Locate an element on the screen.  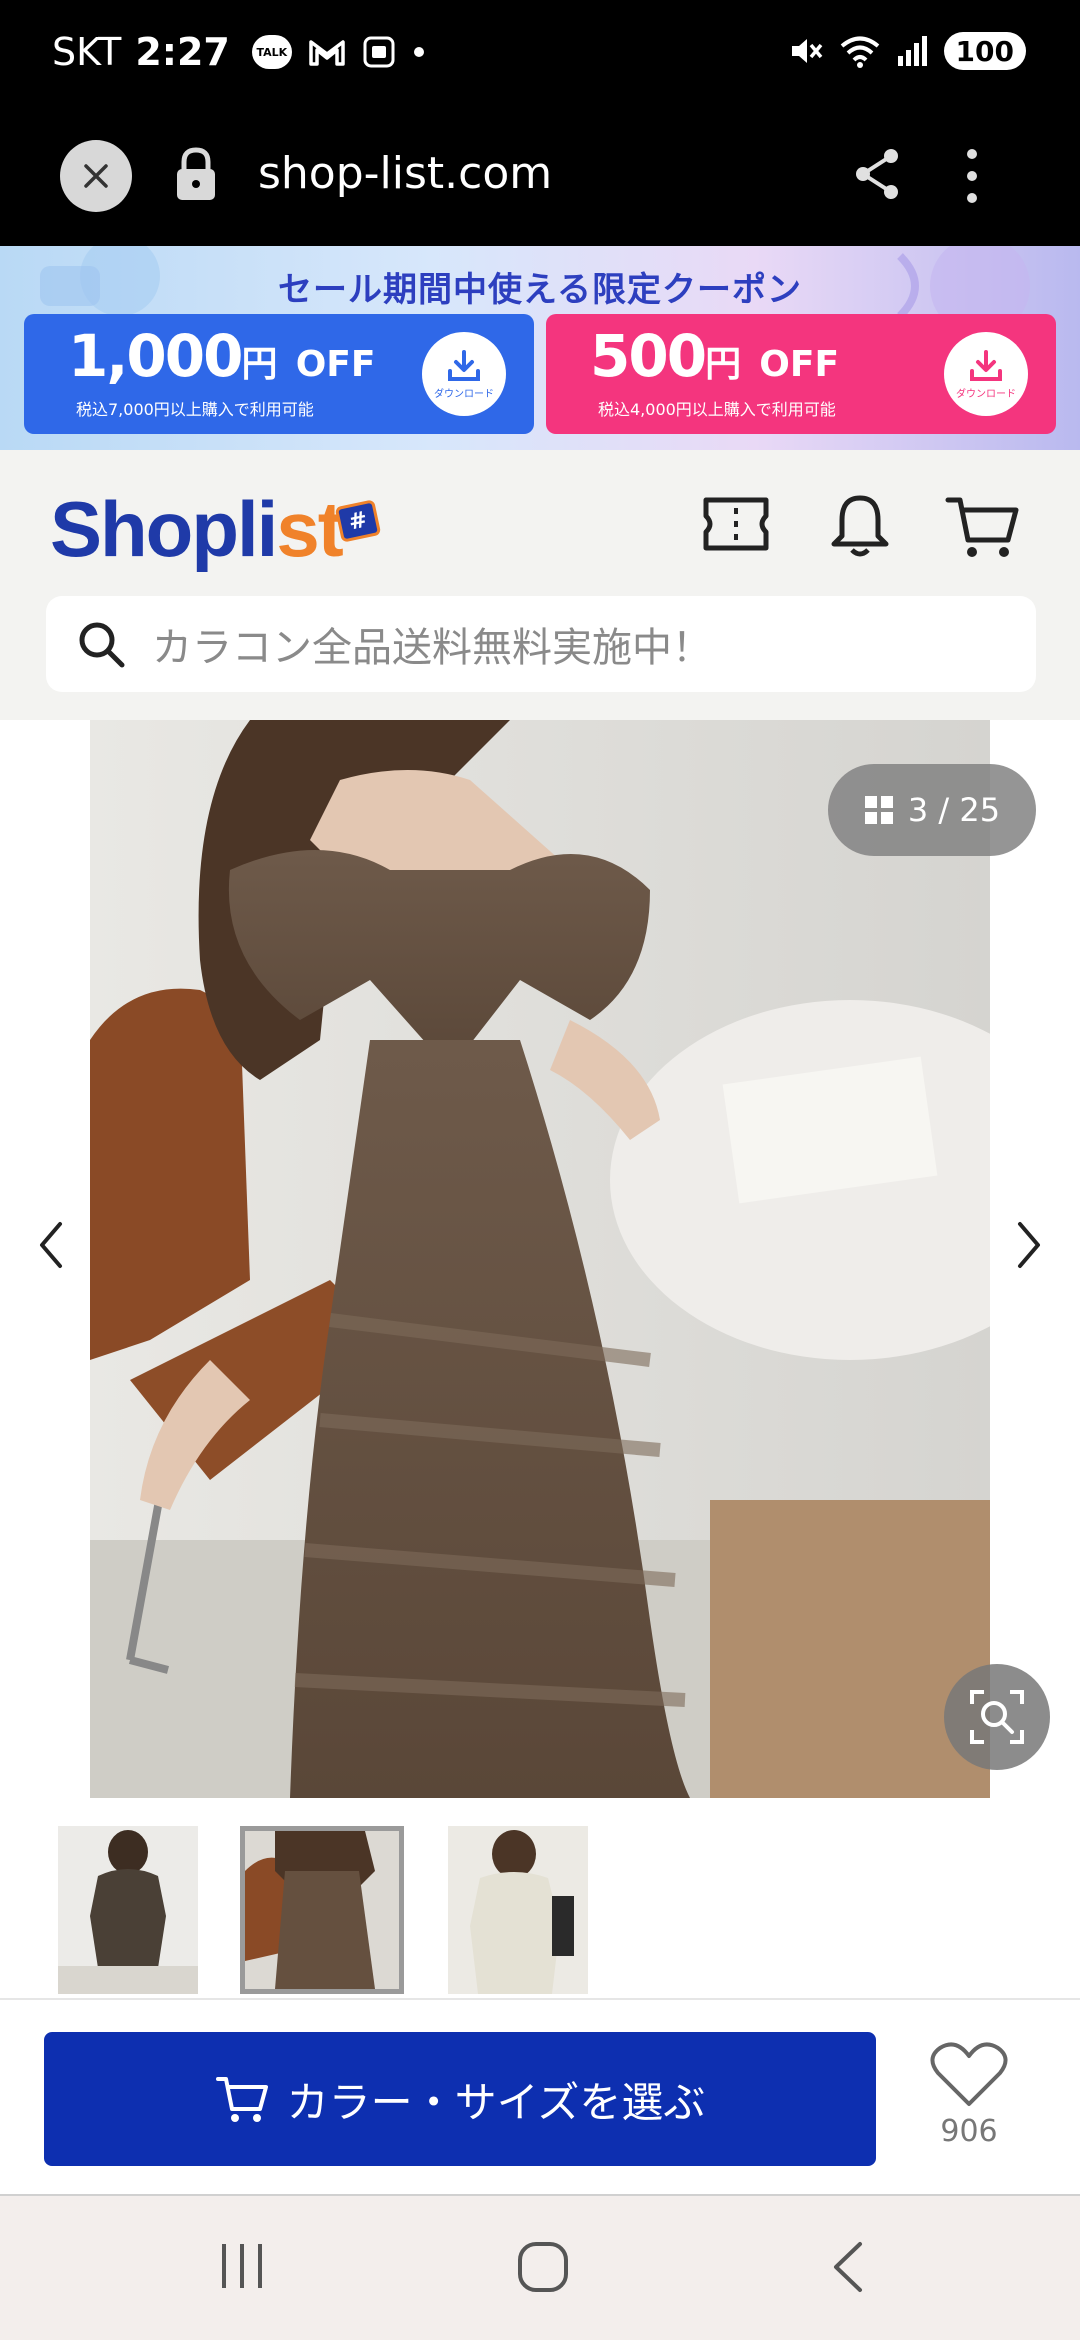
coupon-condition: 税込7,000円以上購入で利用可能 is located at coordinates (195, 409).